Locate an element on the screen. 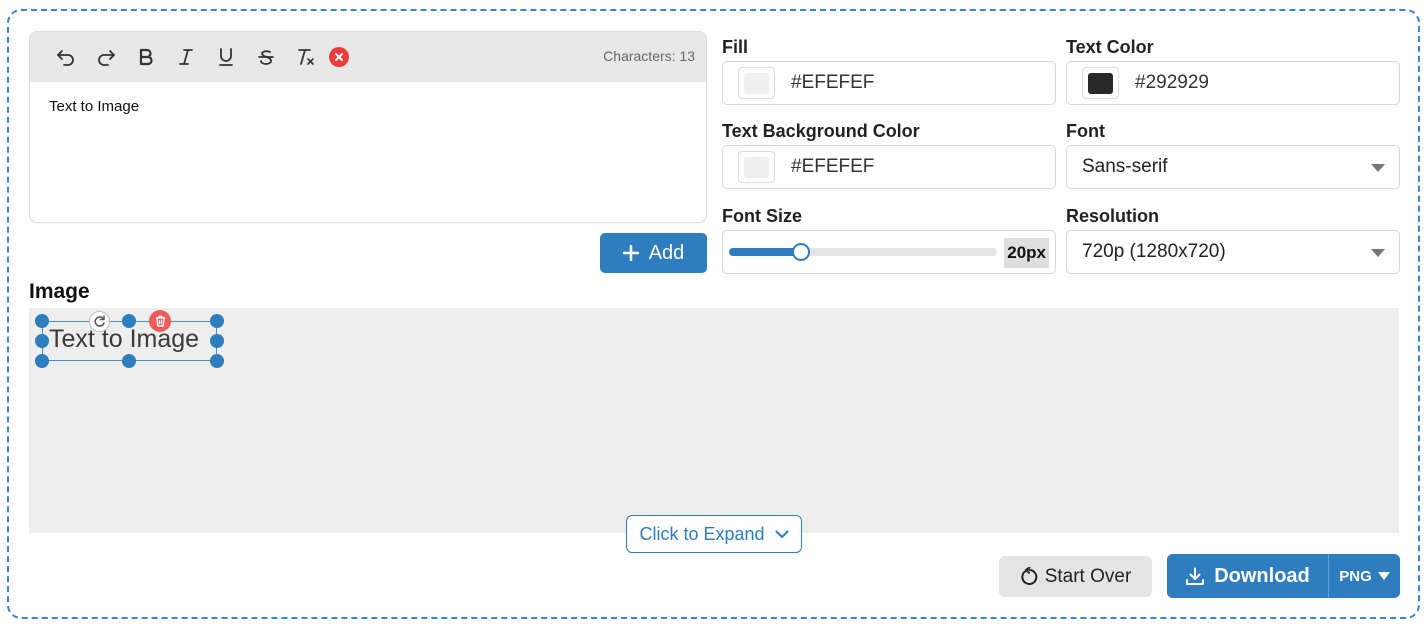 This screenshot has width=1427, height=625. resize-handle-top is located at coordinates (129, 321).